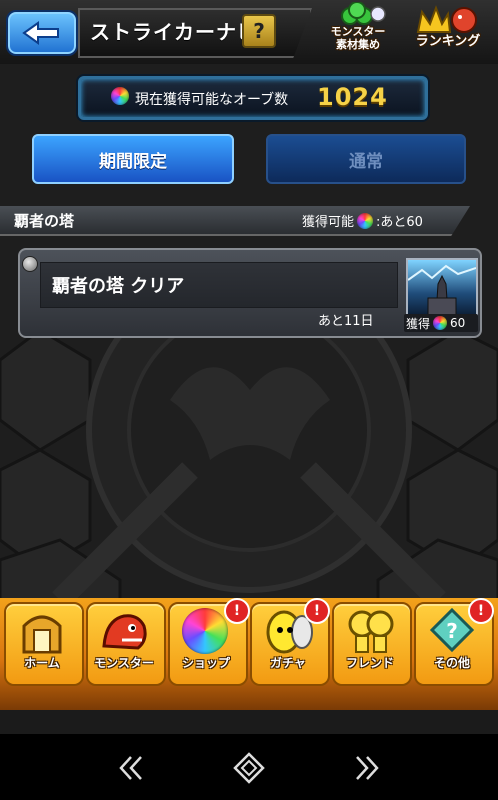 The image size is (498, 800). What do you see at coordinates (358, 44) in the screenshot?
I see `collect-label-2: 素材集め` at bounding box center [358, 44].